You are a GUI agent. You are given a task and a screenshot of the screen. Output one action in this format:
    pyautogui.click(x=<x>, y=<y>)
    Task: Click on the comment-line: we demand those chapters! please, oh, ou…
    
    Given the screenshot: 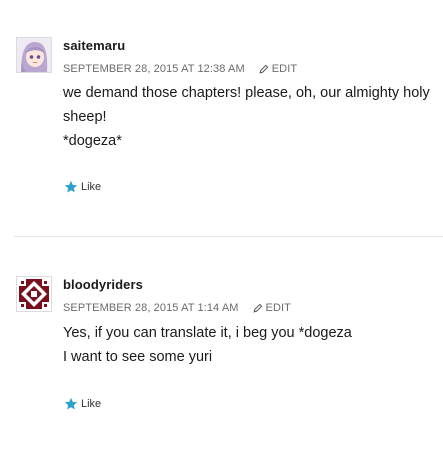 What is the action you would take?
    pyautogui.click(x=246, y=105)
    